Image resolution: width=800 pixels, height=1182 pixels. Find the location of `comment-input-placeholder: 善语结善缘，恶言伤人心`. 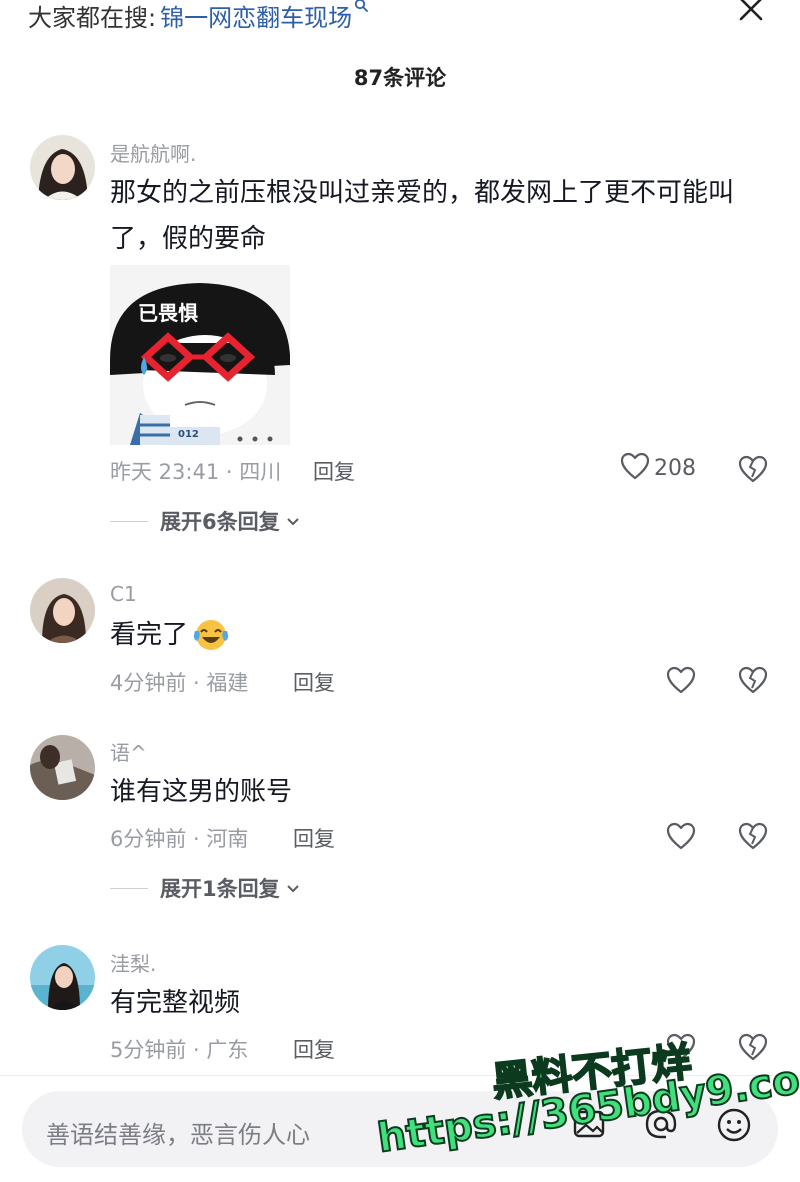

comment-input-placeholder: 善语结善缘，恶言伤人心 is located at coordinates (178, 1135).